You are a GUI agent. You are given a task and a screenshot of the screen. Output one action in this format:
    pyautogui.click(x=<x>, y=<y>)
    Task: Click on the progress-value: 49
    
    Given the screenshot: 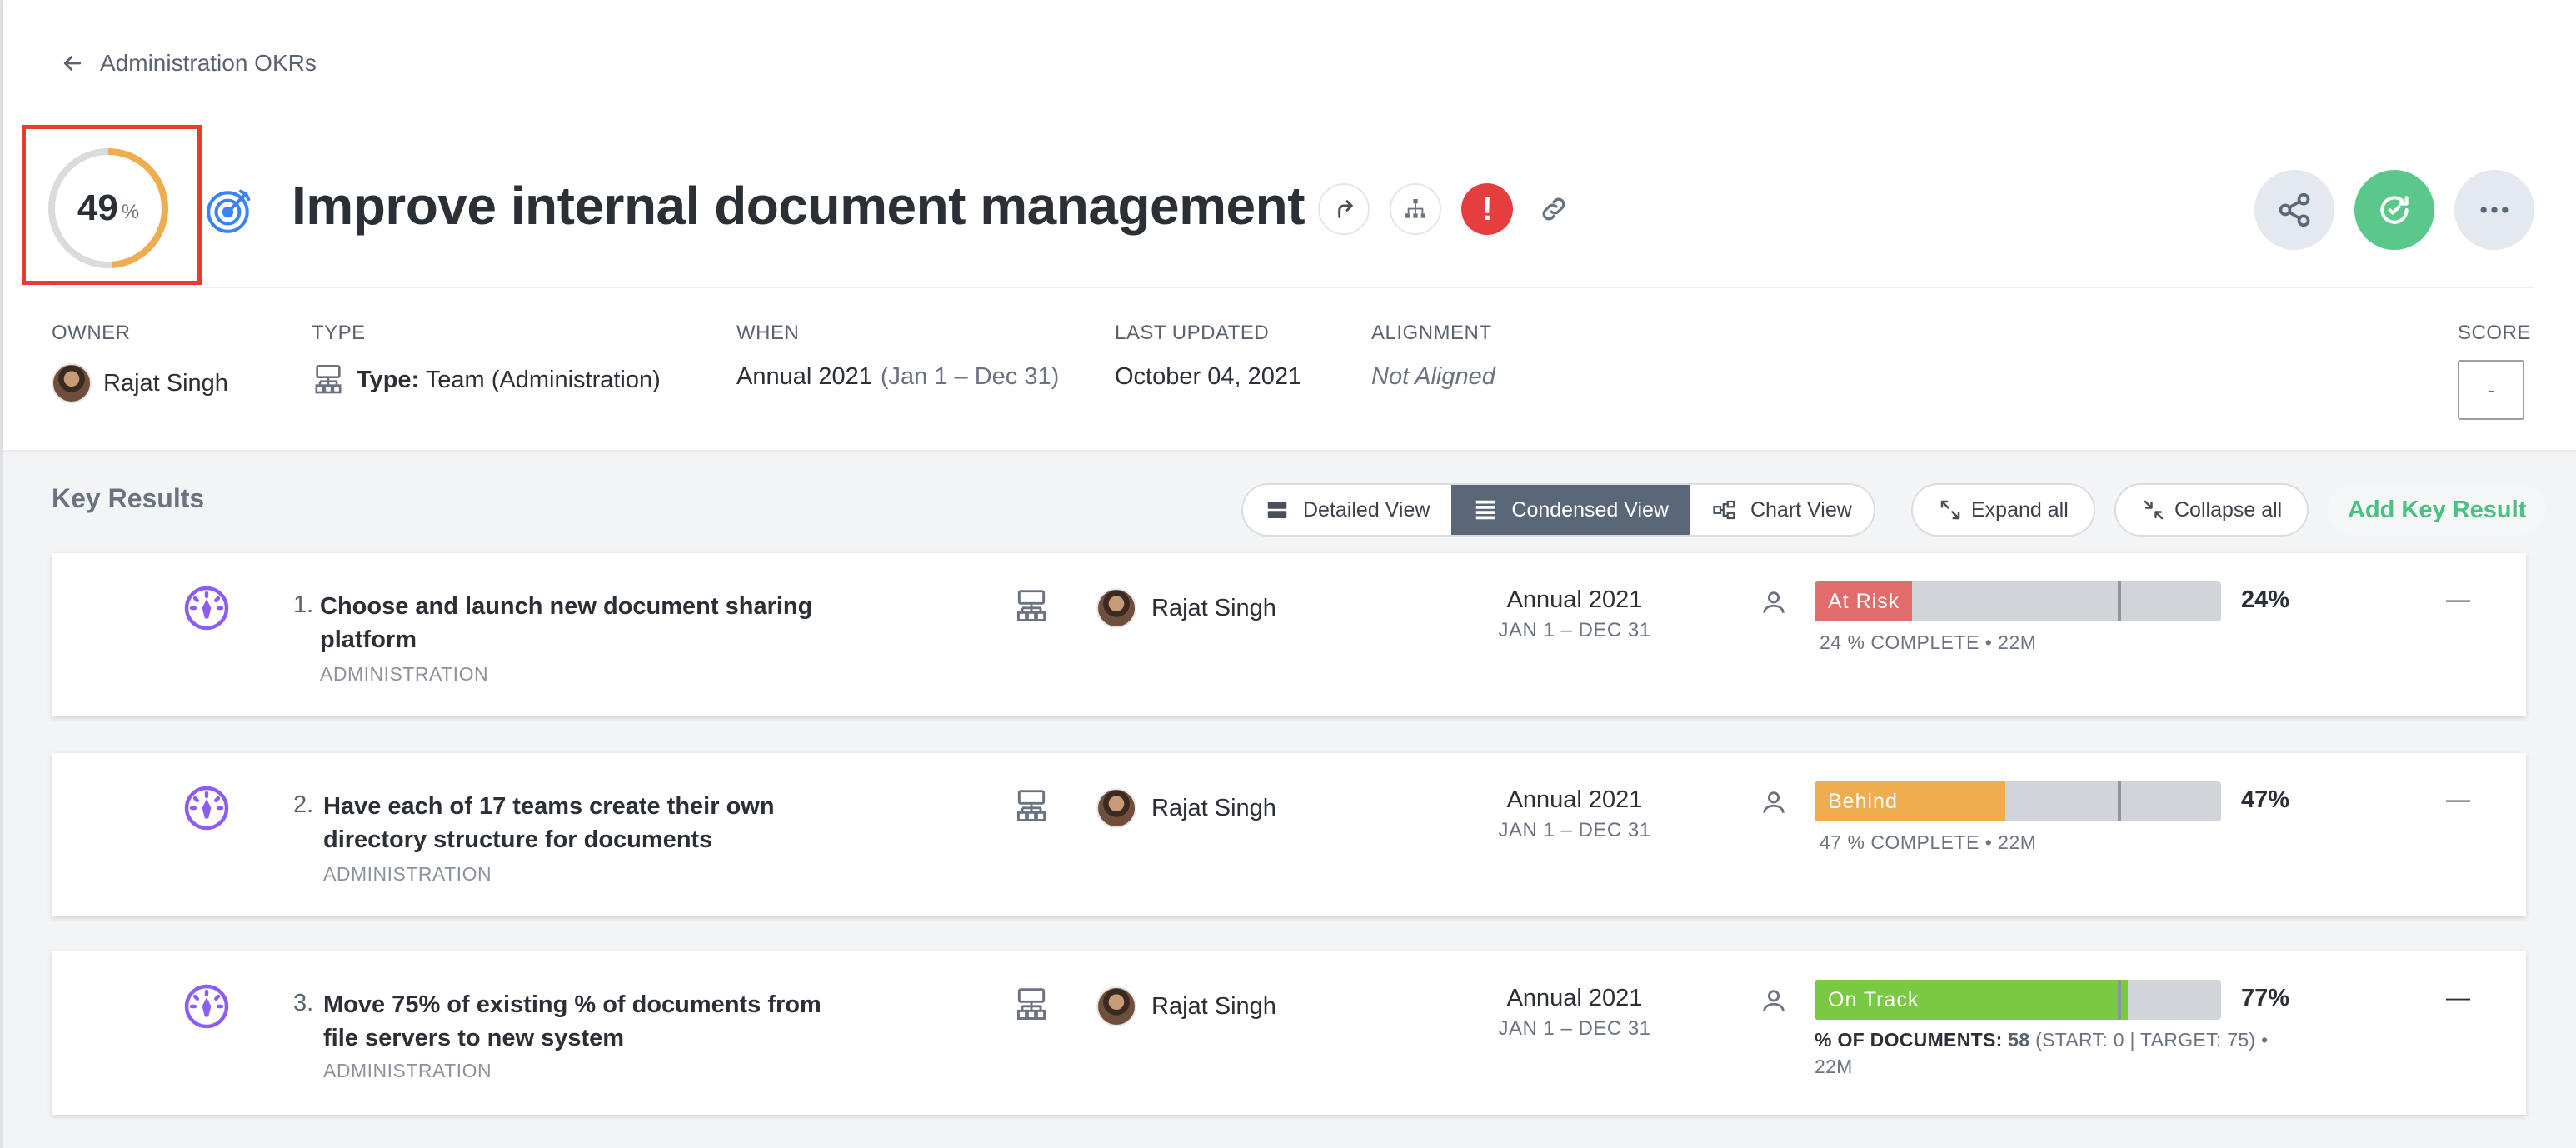 What is the action you would take?
    pyautogui.click(x=97, y=207)
    